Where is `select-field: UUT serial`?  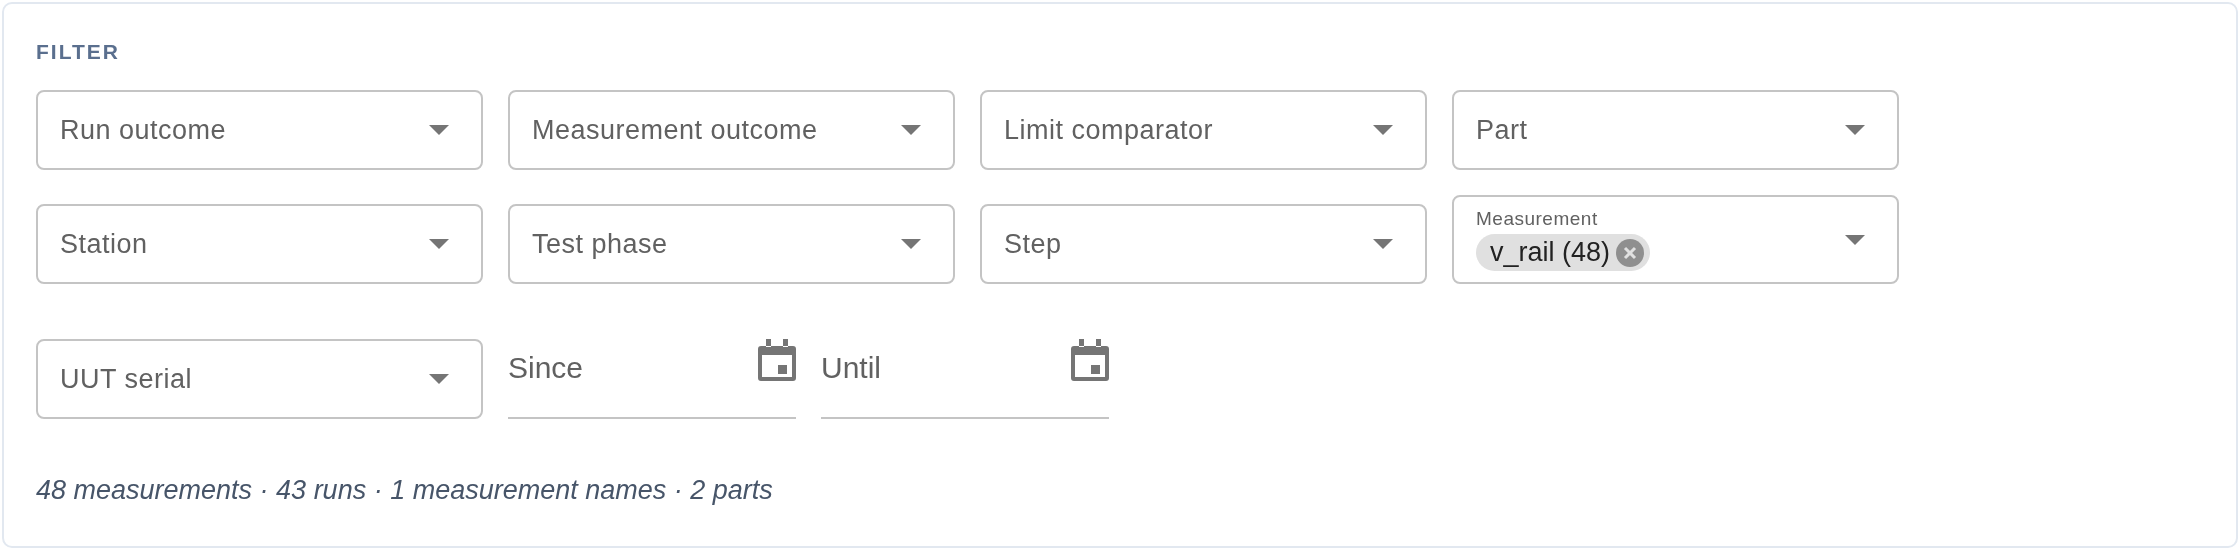 select-field: UUT serial is located at coordinates (259, 379).